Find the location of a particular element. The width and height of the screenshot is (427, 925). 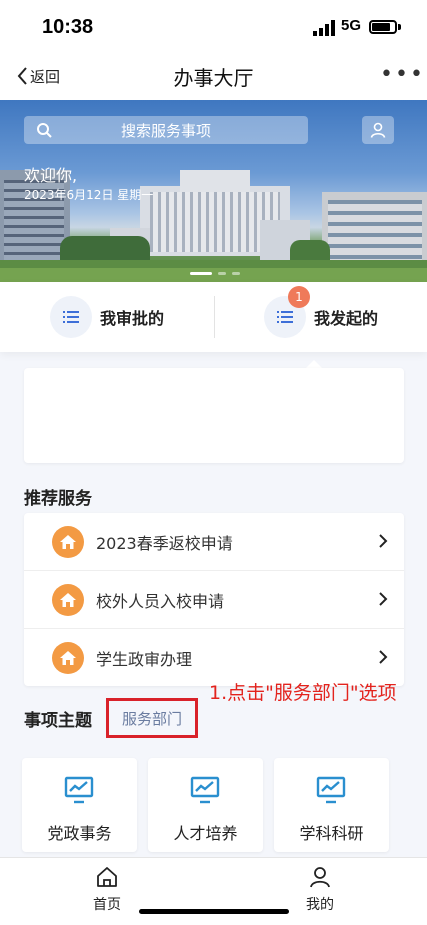

approval-content-panel is located at coordinates (214, 415).